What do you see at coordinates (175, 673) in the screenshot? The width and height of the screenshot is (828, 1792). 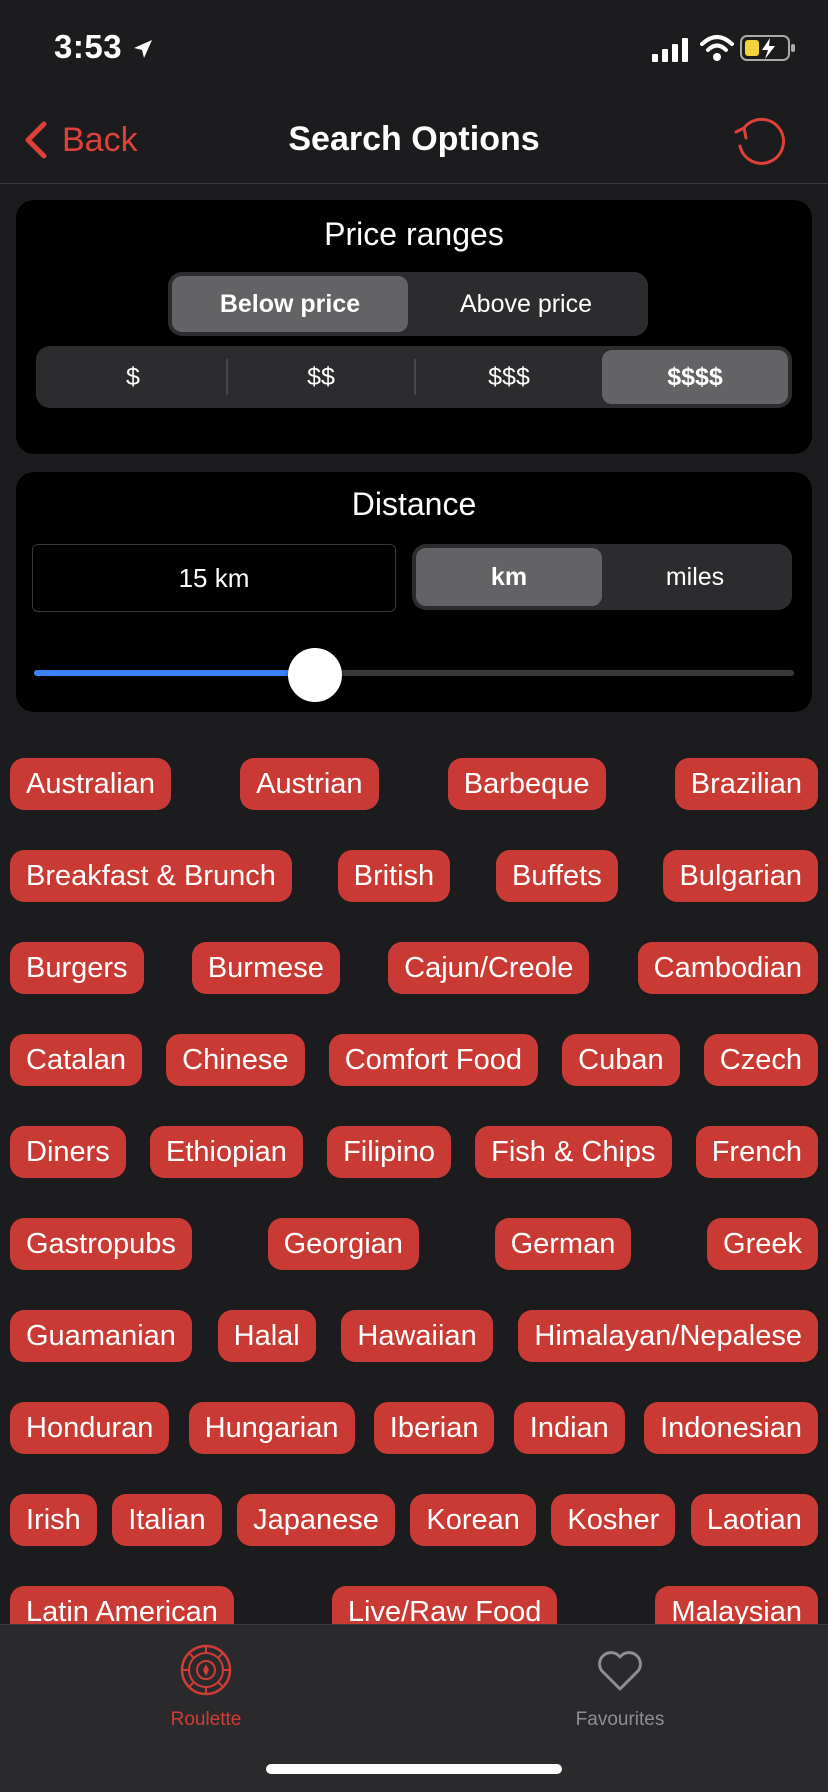 I see `slider-fill` at bounding box center [175, 673].